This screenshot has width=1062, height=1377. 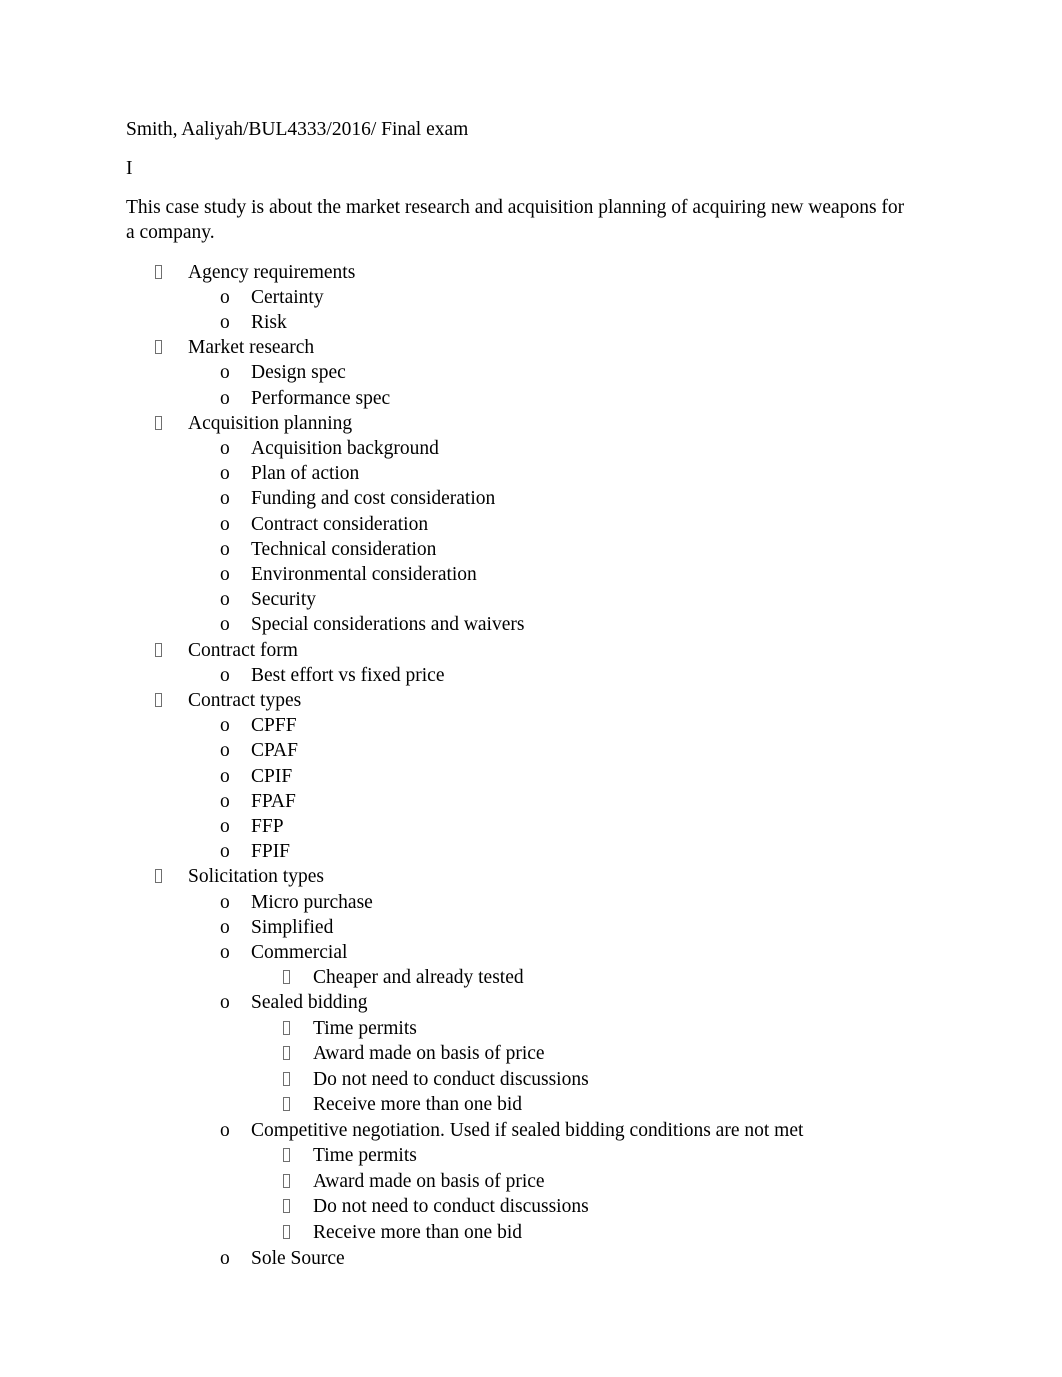 What do you see at coordinates (529, 700) in the screenshot?
I see `outline-item-level-1: Contract types` at bounding box center [529, 700].